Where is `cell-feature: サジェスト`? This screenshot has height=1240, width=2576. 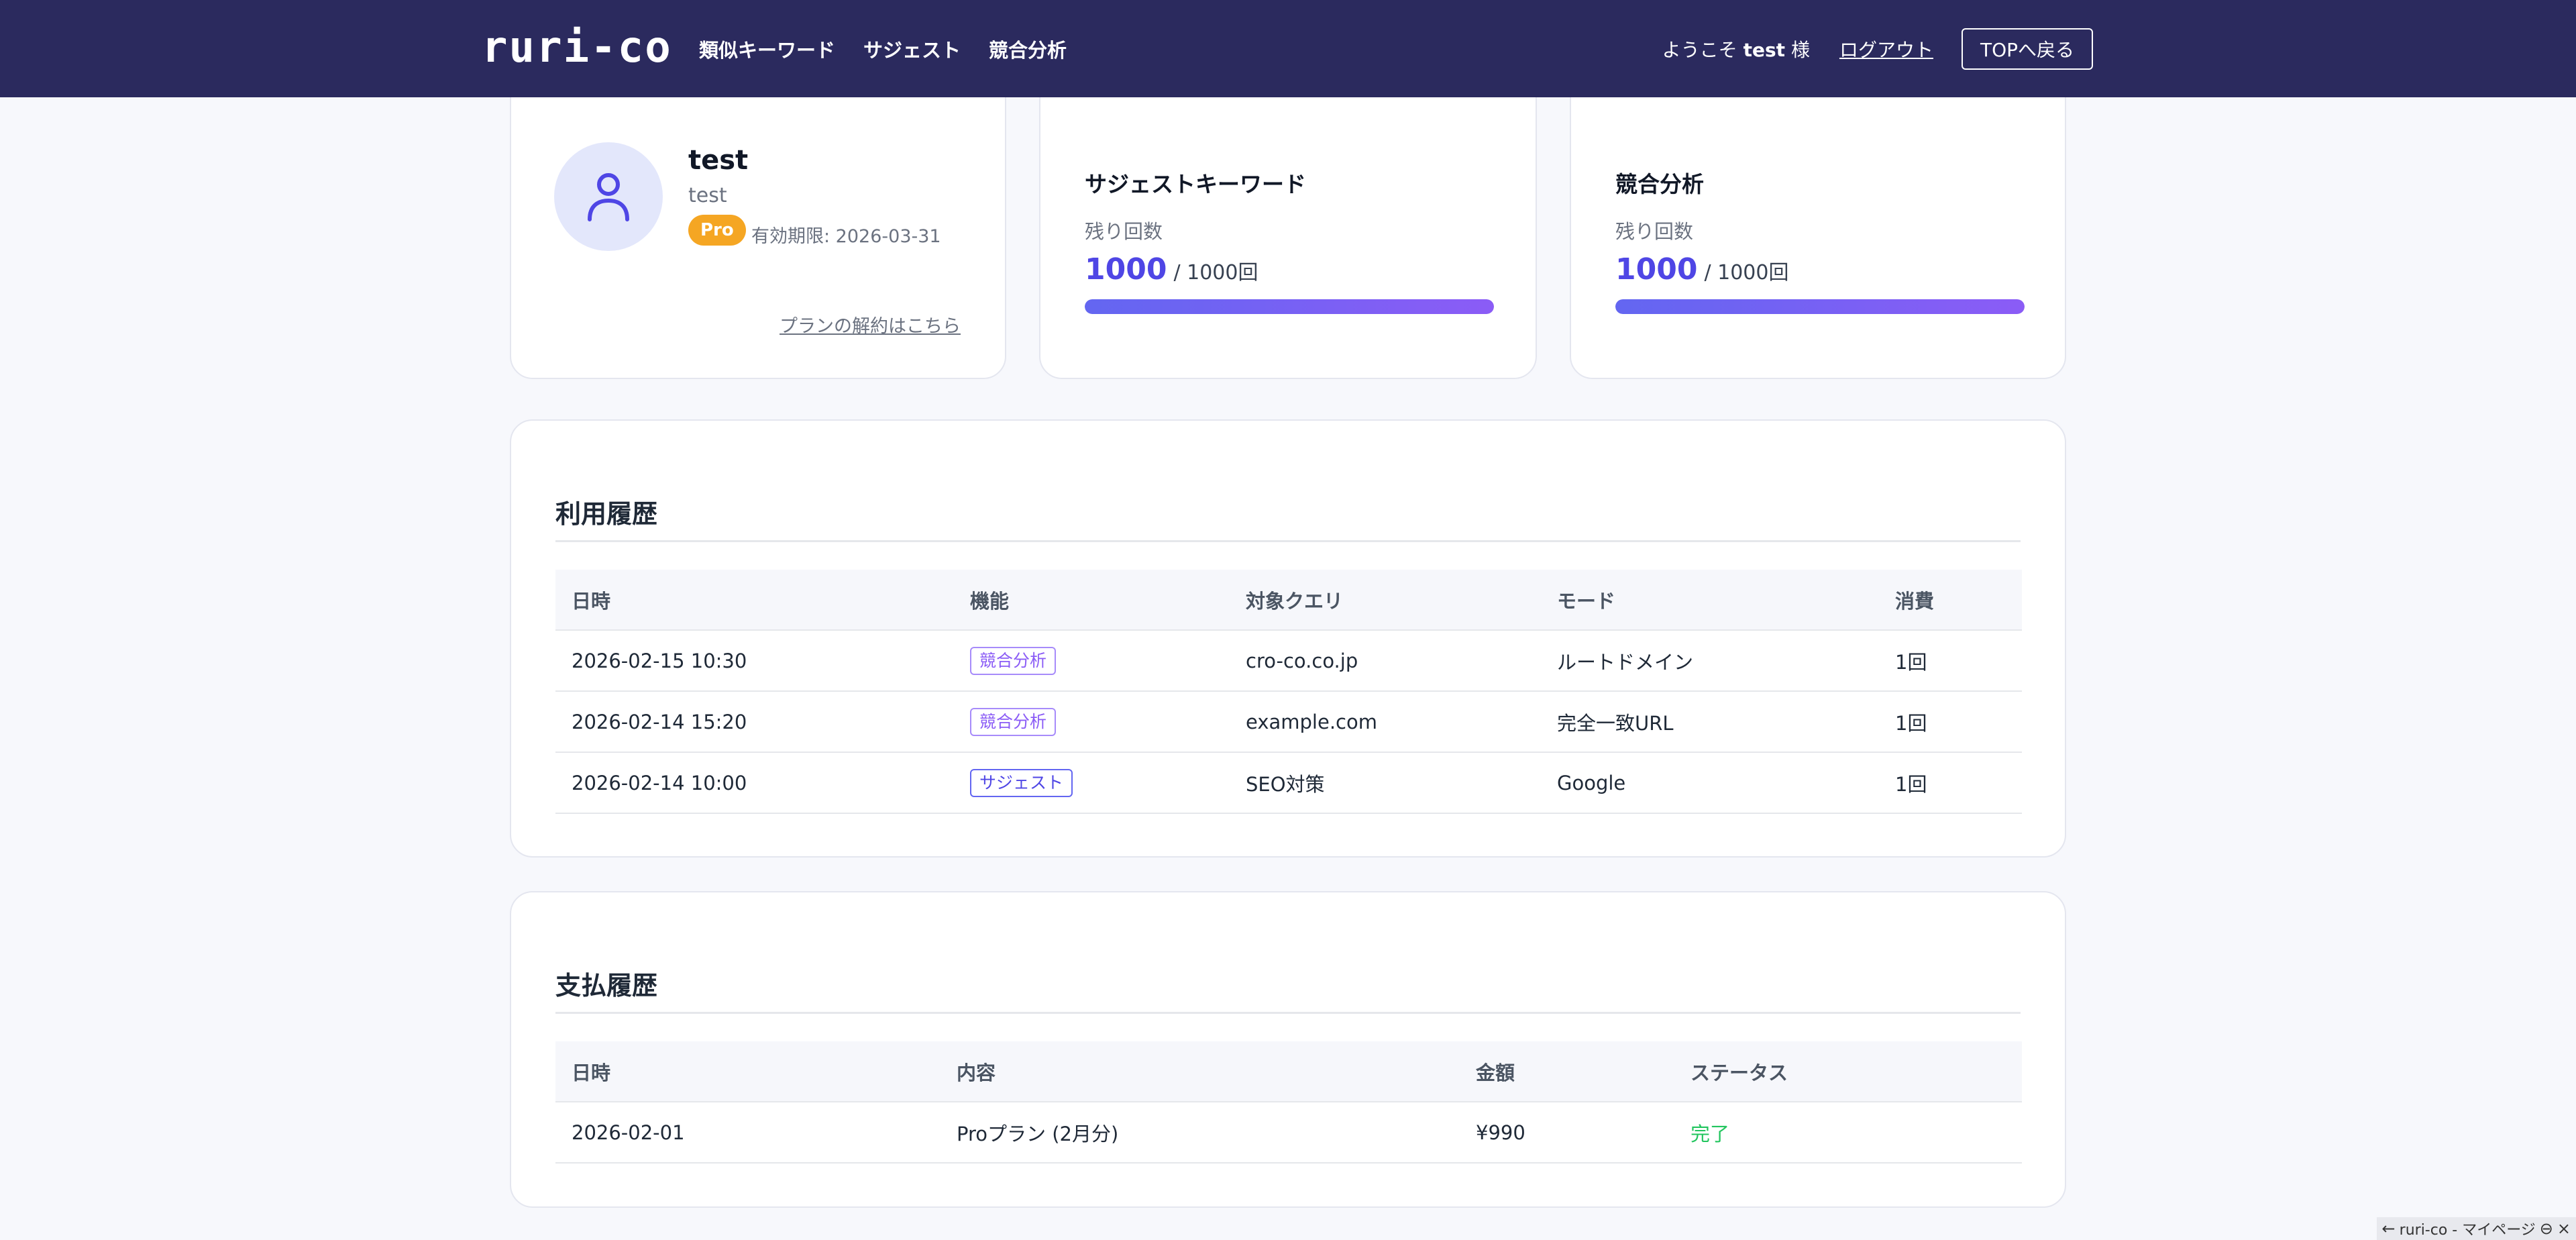 cell-feature: サジェスト is located at coordinates (1092, 783).